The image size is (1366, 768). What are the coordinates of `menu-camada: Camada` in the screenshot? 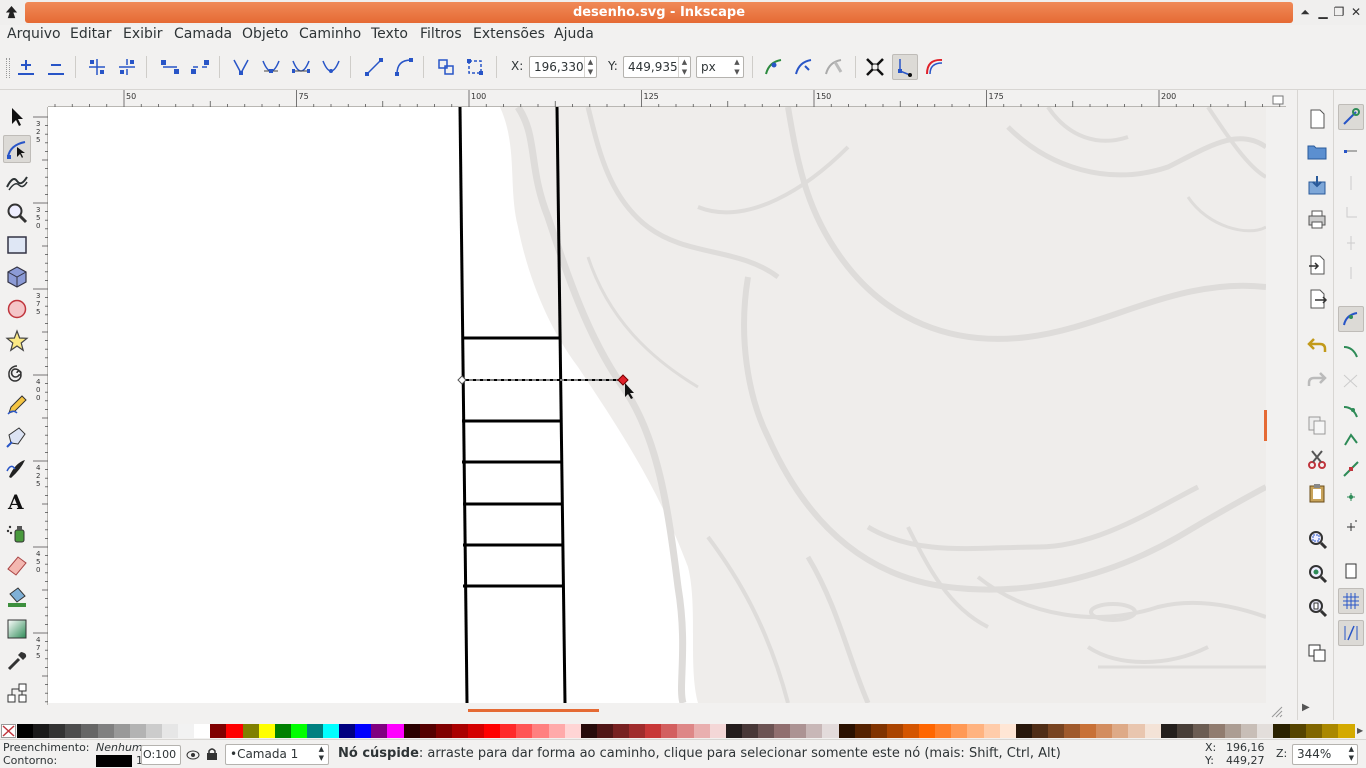 It's located at (203, 34).